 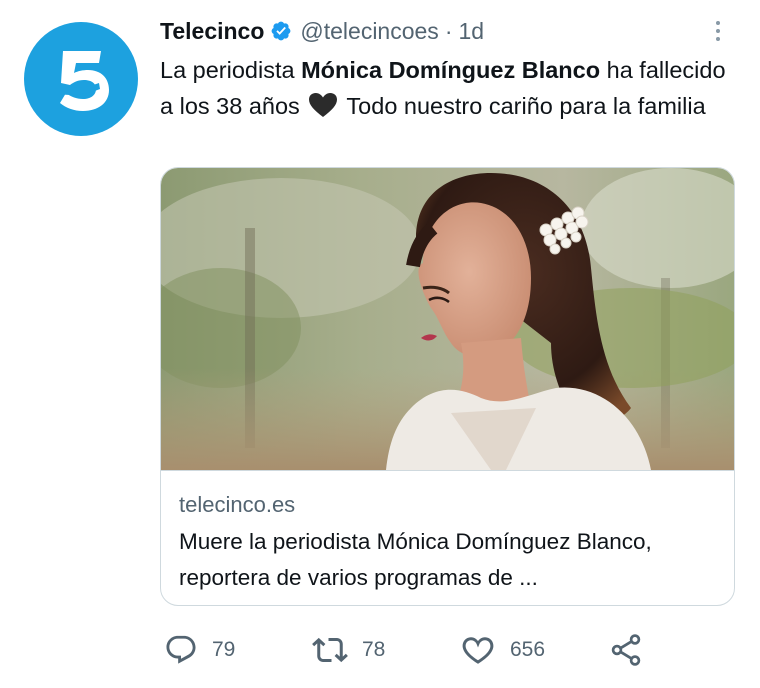 I want to click on tweet-header: Telecinco @telecincoes · 1d, so click(x=322, y=31).